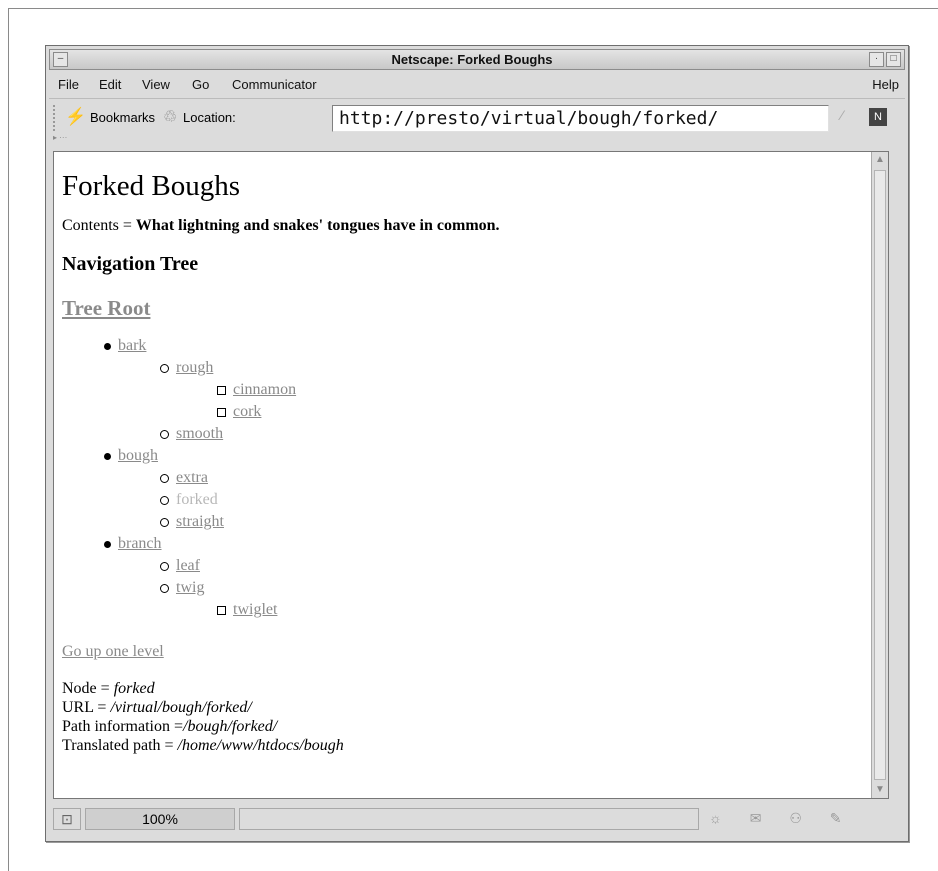 The width and height of the screenshot is (938, 871). I want to click on progress-status: 100%, so click(160, 819).